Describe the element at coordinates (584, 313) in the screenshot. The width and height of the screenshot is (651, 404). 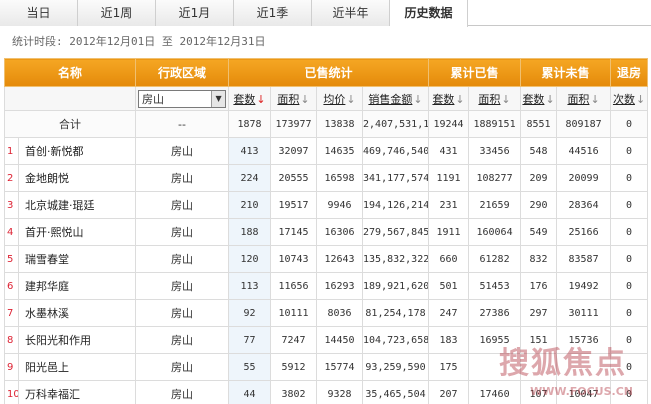
I see `cell-unsold-area: 30111` at that location.